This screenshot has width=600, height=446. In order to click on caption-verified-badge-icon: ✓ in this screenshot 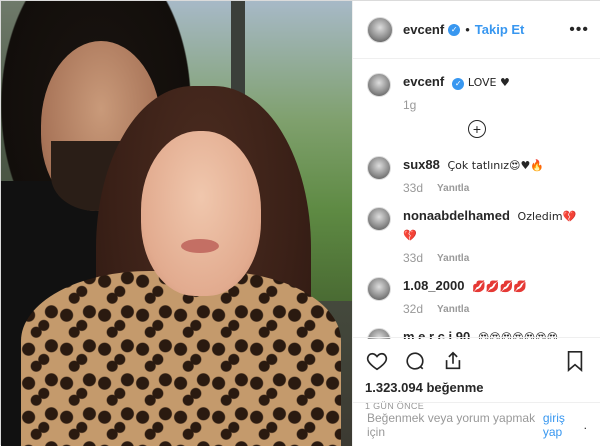, I will do `click(458, 84)`.